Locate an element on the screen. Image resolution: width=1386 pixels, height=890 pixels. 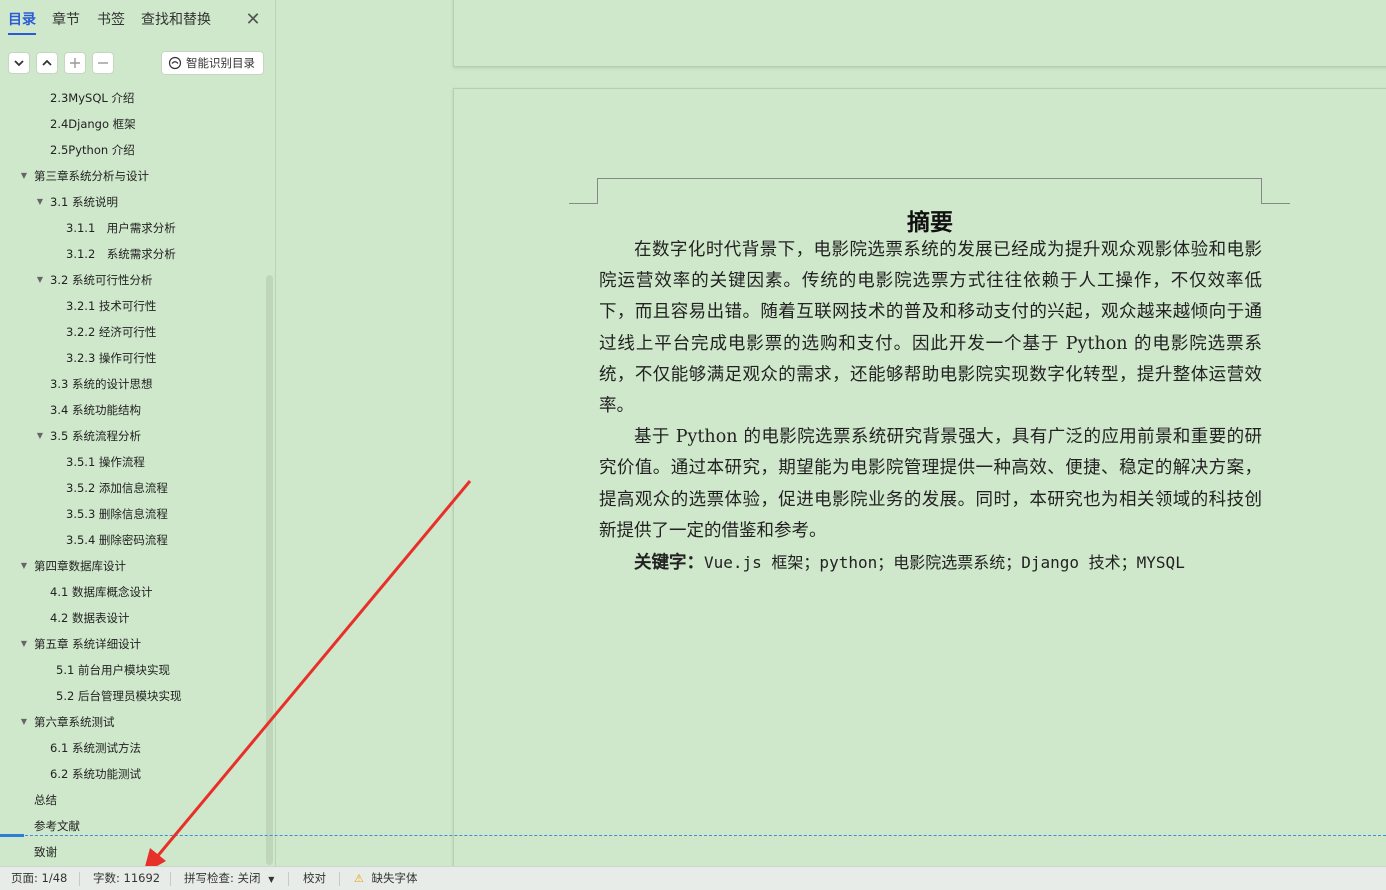
toc-item: 3.1.1 用户需求分析 is located at coordinates (133, 228).